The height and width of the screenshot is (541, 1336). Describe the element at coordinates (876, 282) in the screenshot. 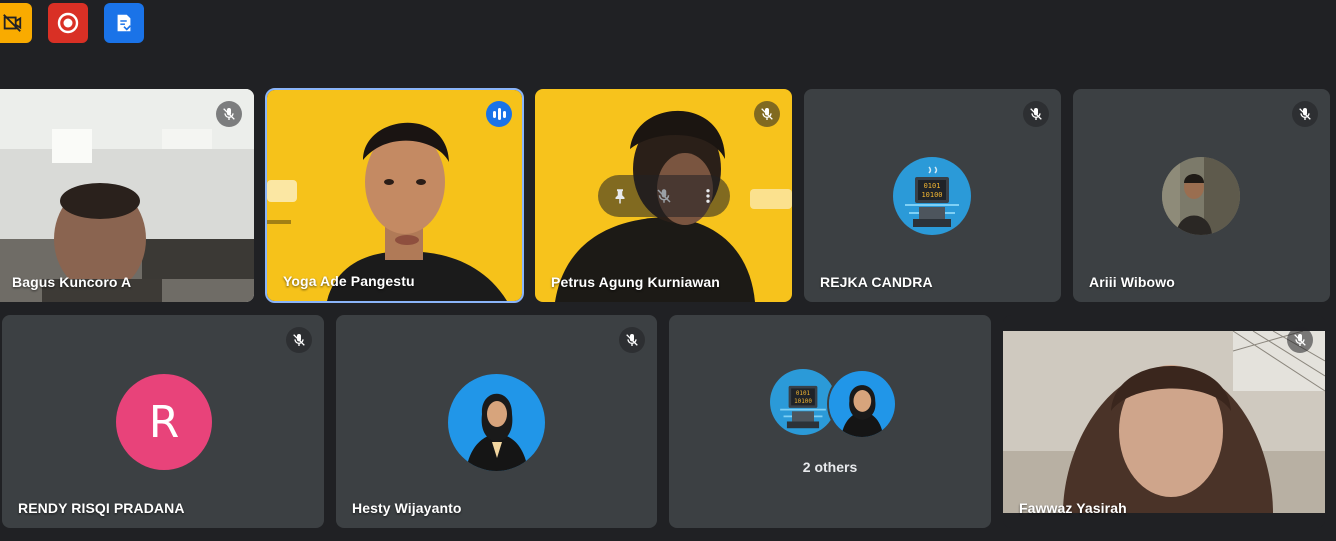

I see `participant-name: REJKA CANDRA` at that location.